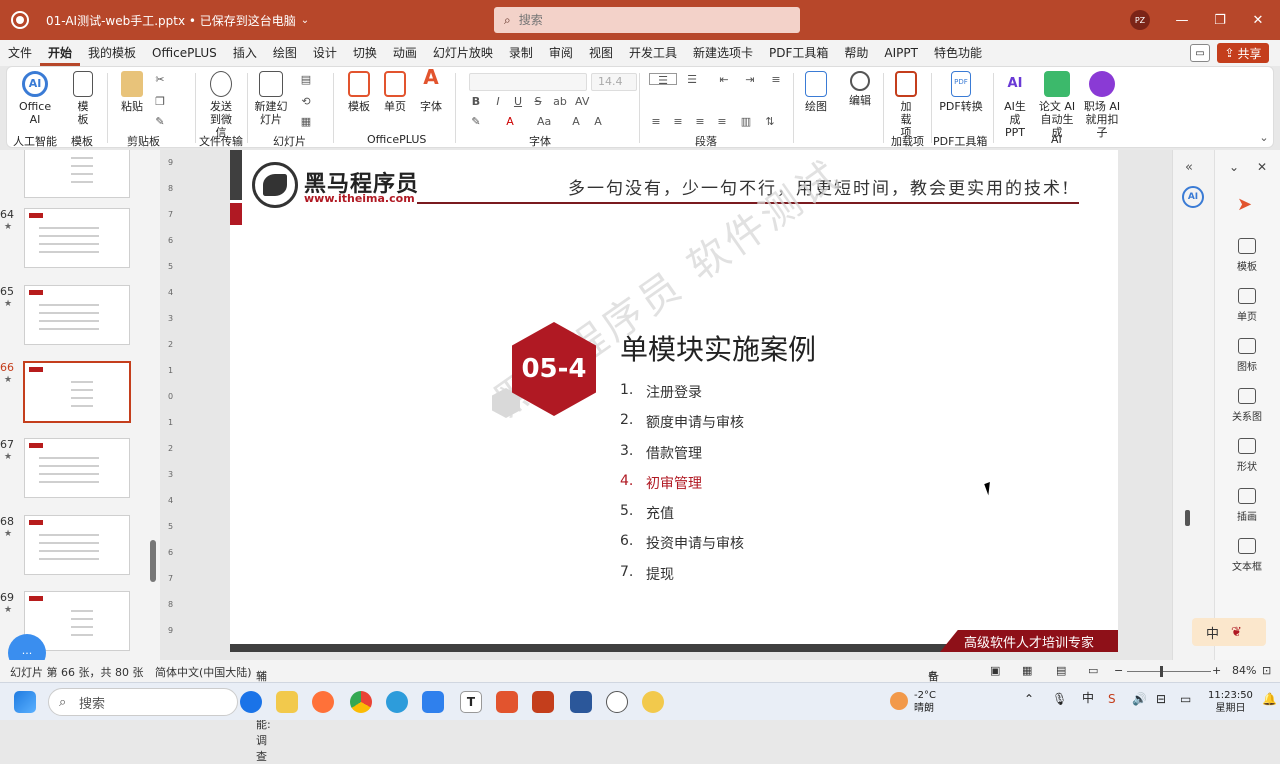 The height and width of the screenshot is (764, 1280). What do you see at coordinates (543, 702) in the screenshot?
I see `powerpoint-icon` at bounding box center [543, 702].